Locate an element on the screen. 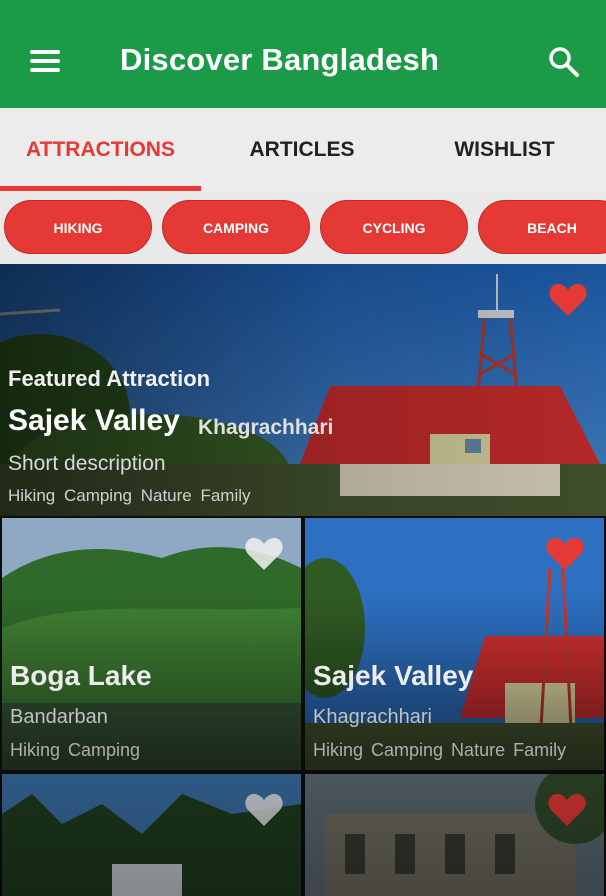 The height and width of the screenshot is (896, 606). attraction-card-boga-lake: Boga Lake Bandarban Hiking Camping is located at coordinates (151, 644).